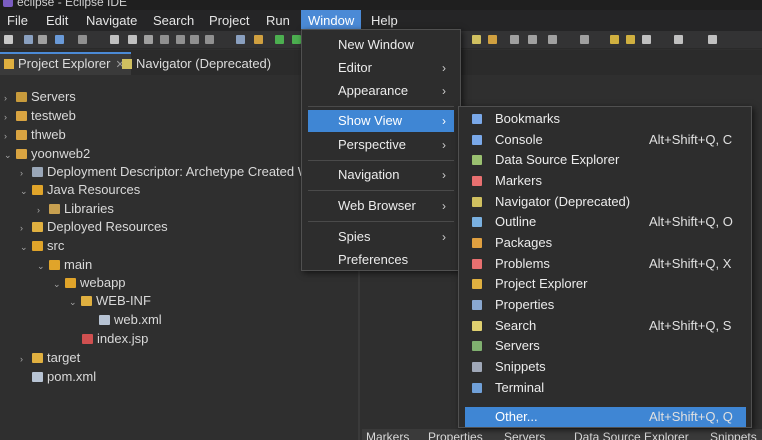 Image resolution: width=762 pixels, height=440 pixels. I want to click on view-item-packages: Packages, so click(605, 243).